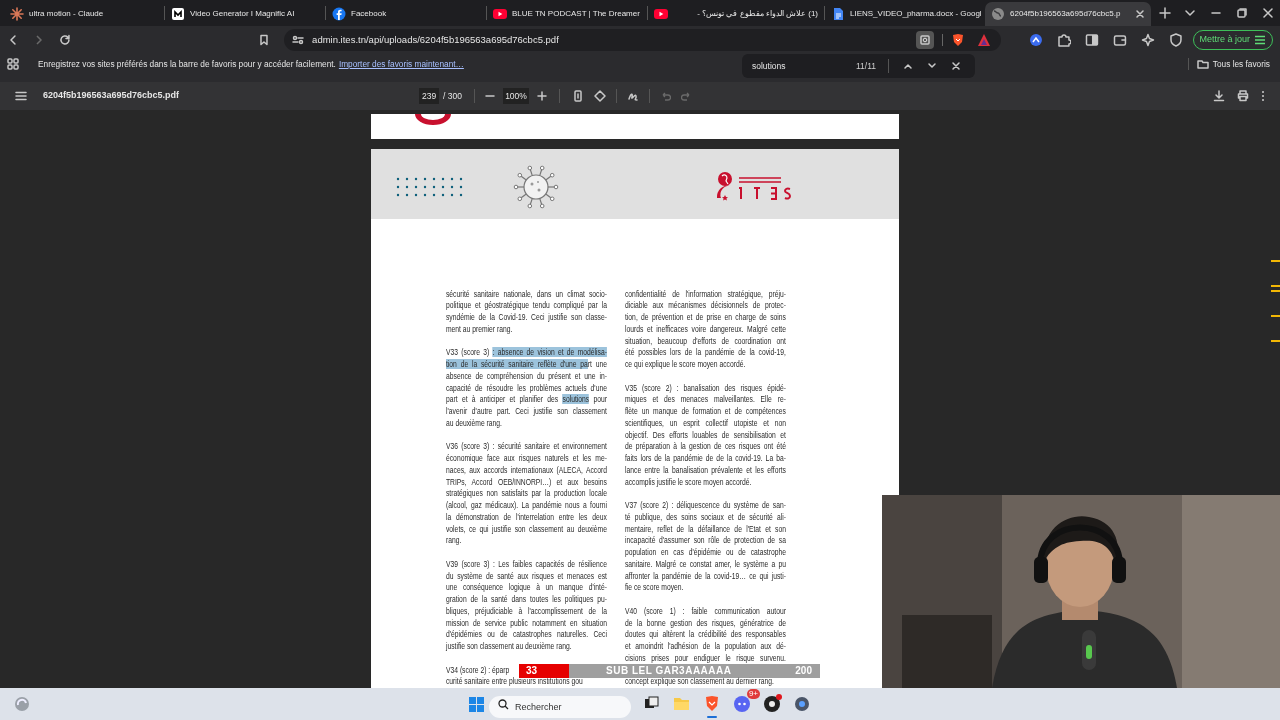 The image size is (1280, 720). I want to click on spark-icon, so click(17, 14).